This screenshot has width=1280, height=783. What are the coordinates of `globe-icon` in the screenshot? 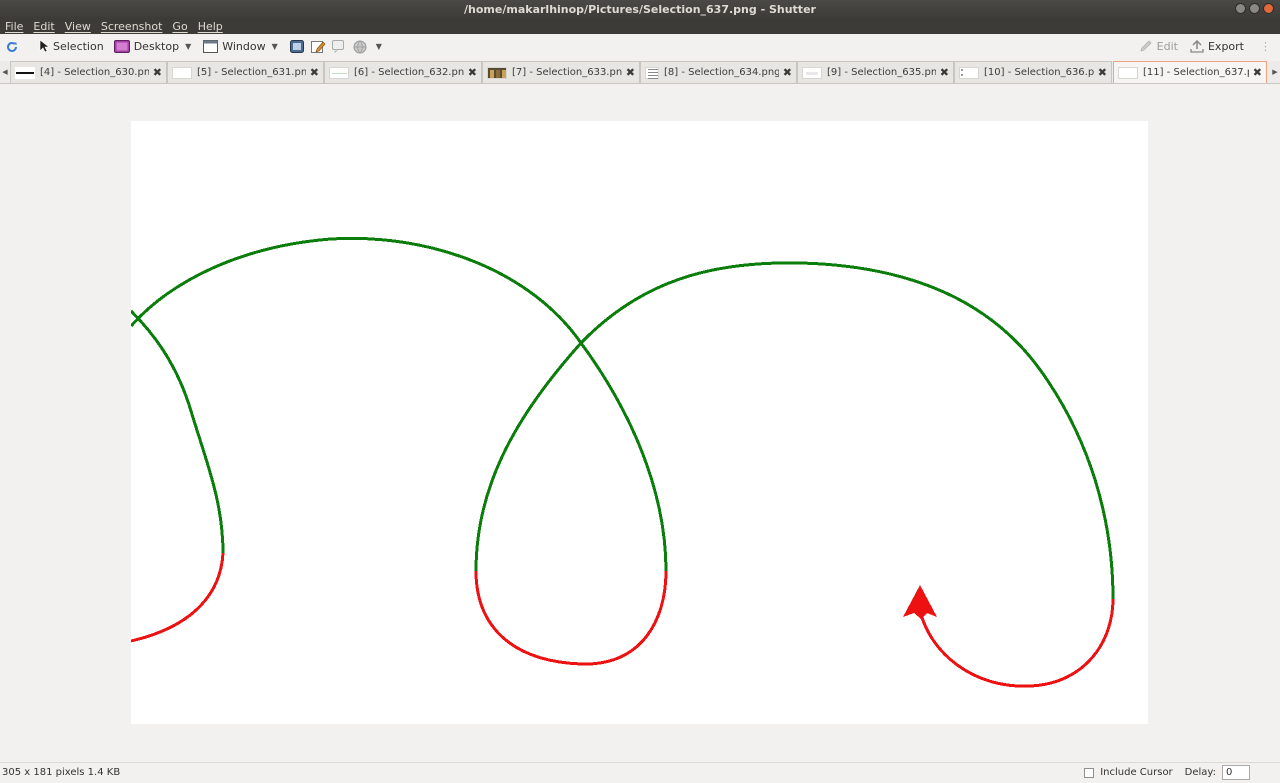 It's located at (360, 46).